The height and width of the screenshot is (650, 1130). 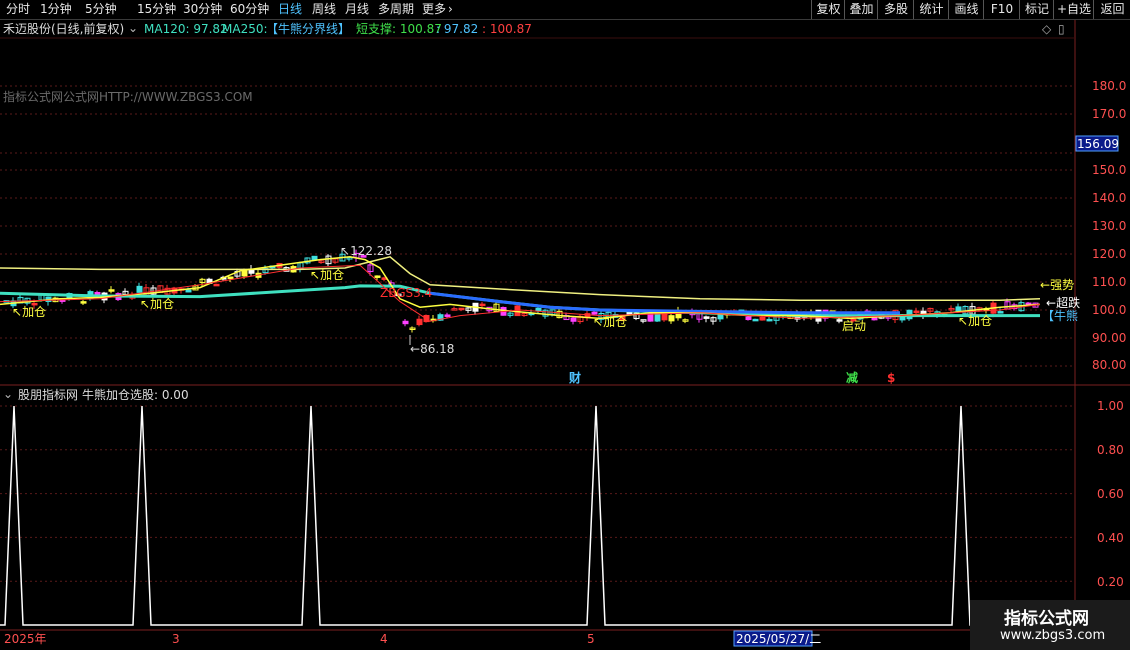 I want to click on super-oversold-text: 超跌, so click(x=1068, y=303).